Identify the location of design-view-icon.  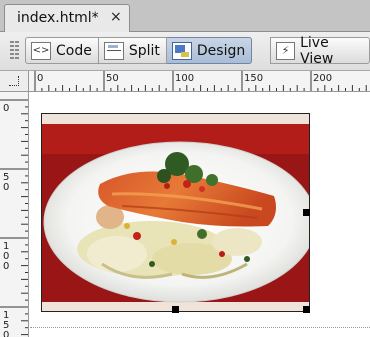
(181, 50).